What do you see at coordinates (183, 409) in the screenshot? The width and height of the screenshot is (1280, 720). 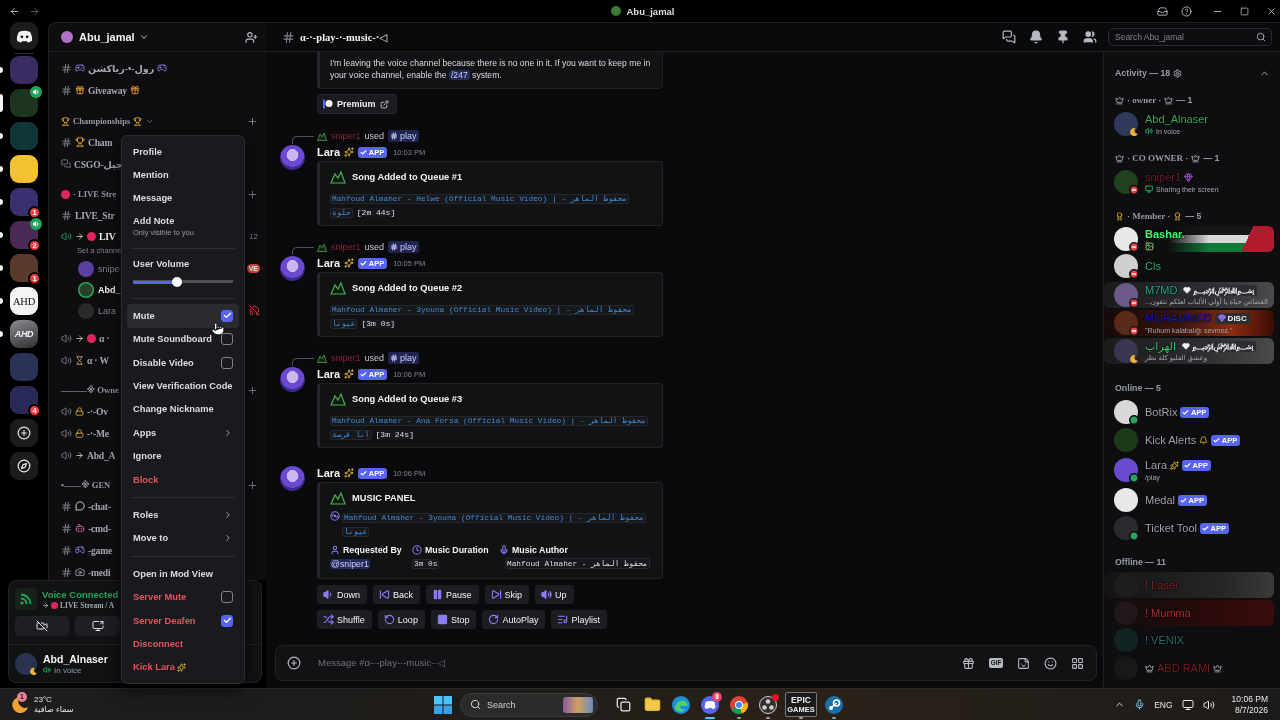 I see `menu-item: Change Nickname` at bounding box center [183, 409].